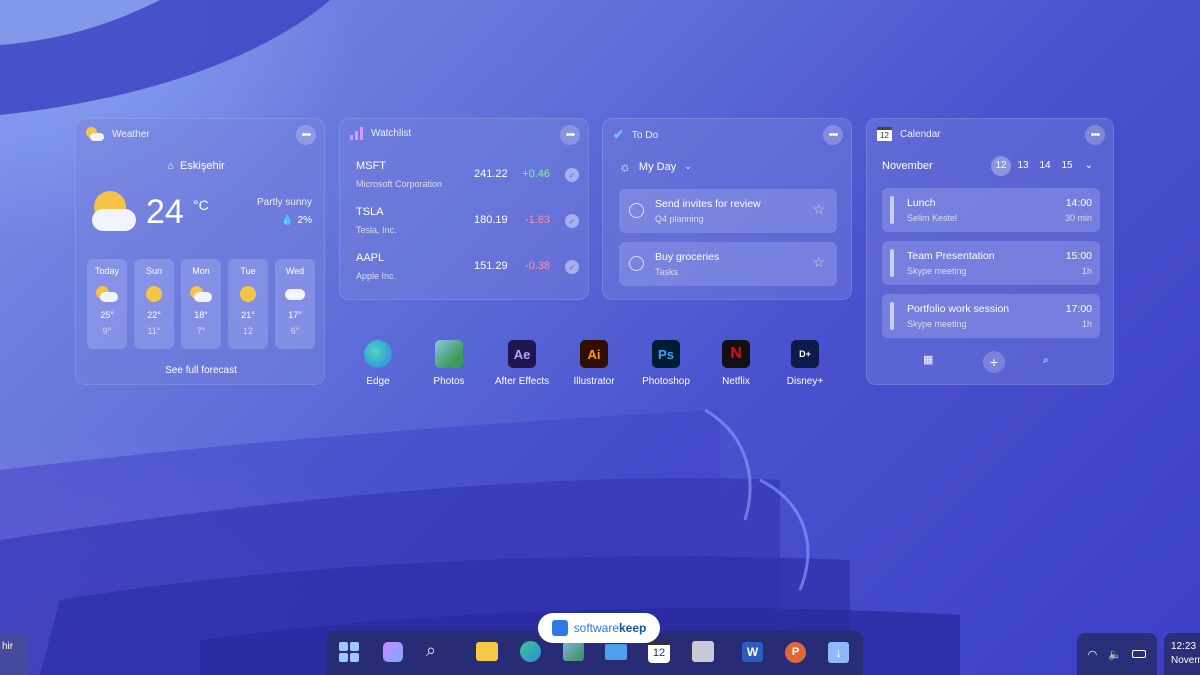 This screenshot has width=1200, height=675. I want to click on weather-location: ⌂ Eskişehir, so click(196, 166).